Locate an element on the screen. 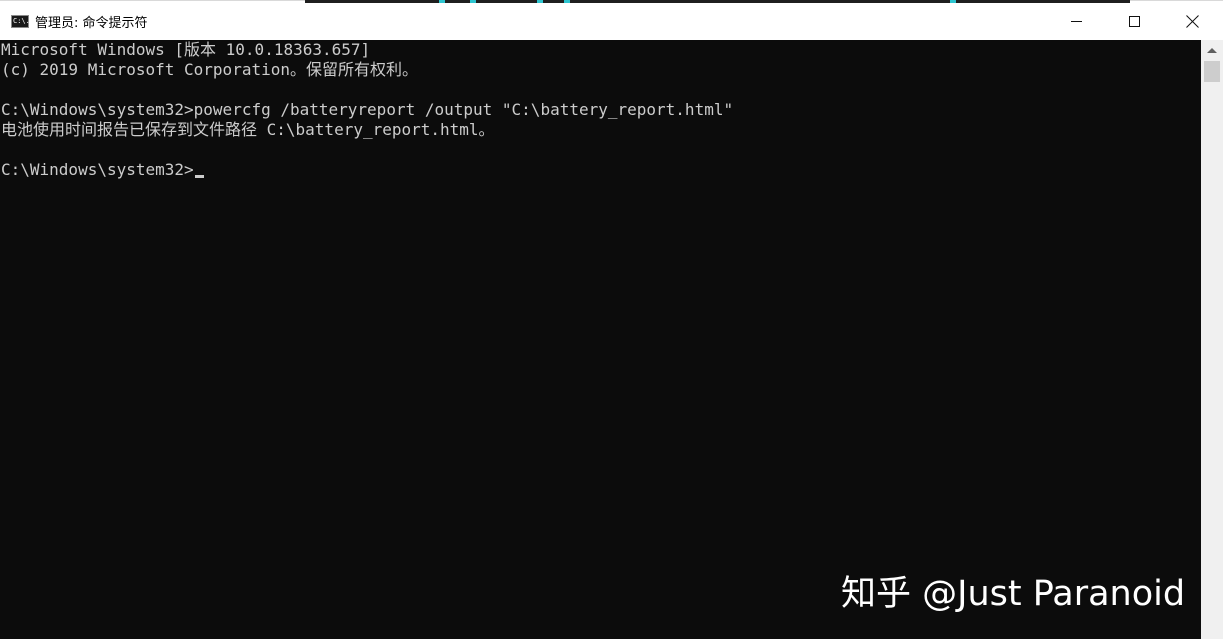 The height and width of the screenshot is (639, 1223). minimize-icon is located at coordinates (1076, 21).